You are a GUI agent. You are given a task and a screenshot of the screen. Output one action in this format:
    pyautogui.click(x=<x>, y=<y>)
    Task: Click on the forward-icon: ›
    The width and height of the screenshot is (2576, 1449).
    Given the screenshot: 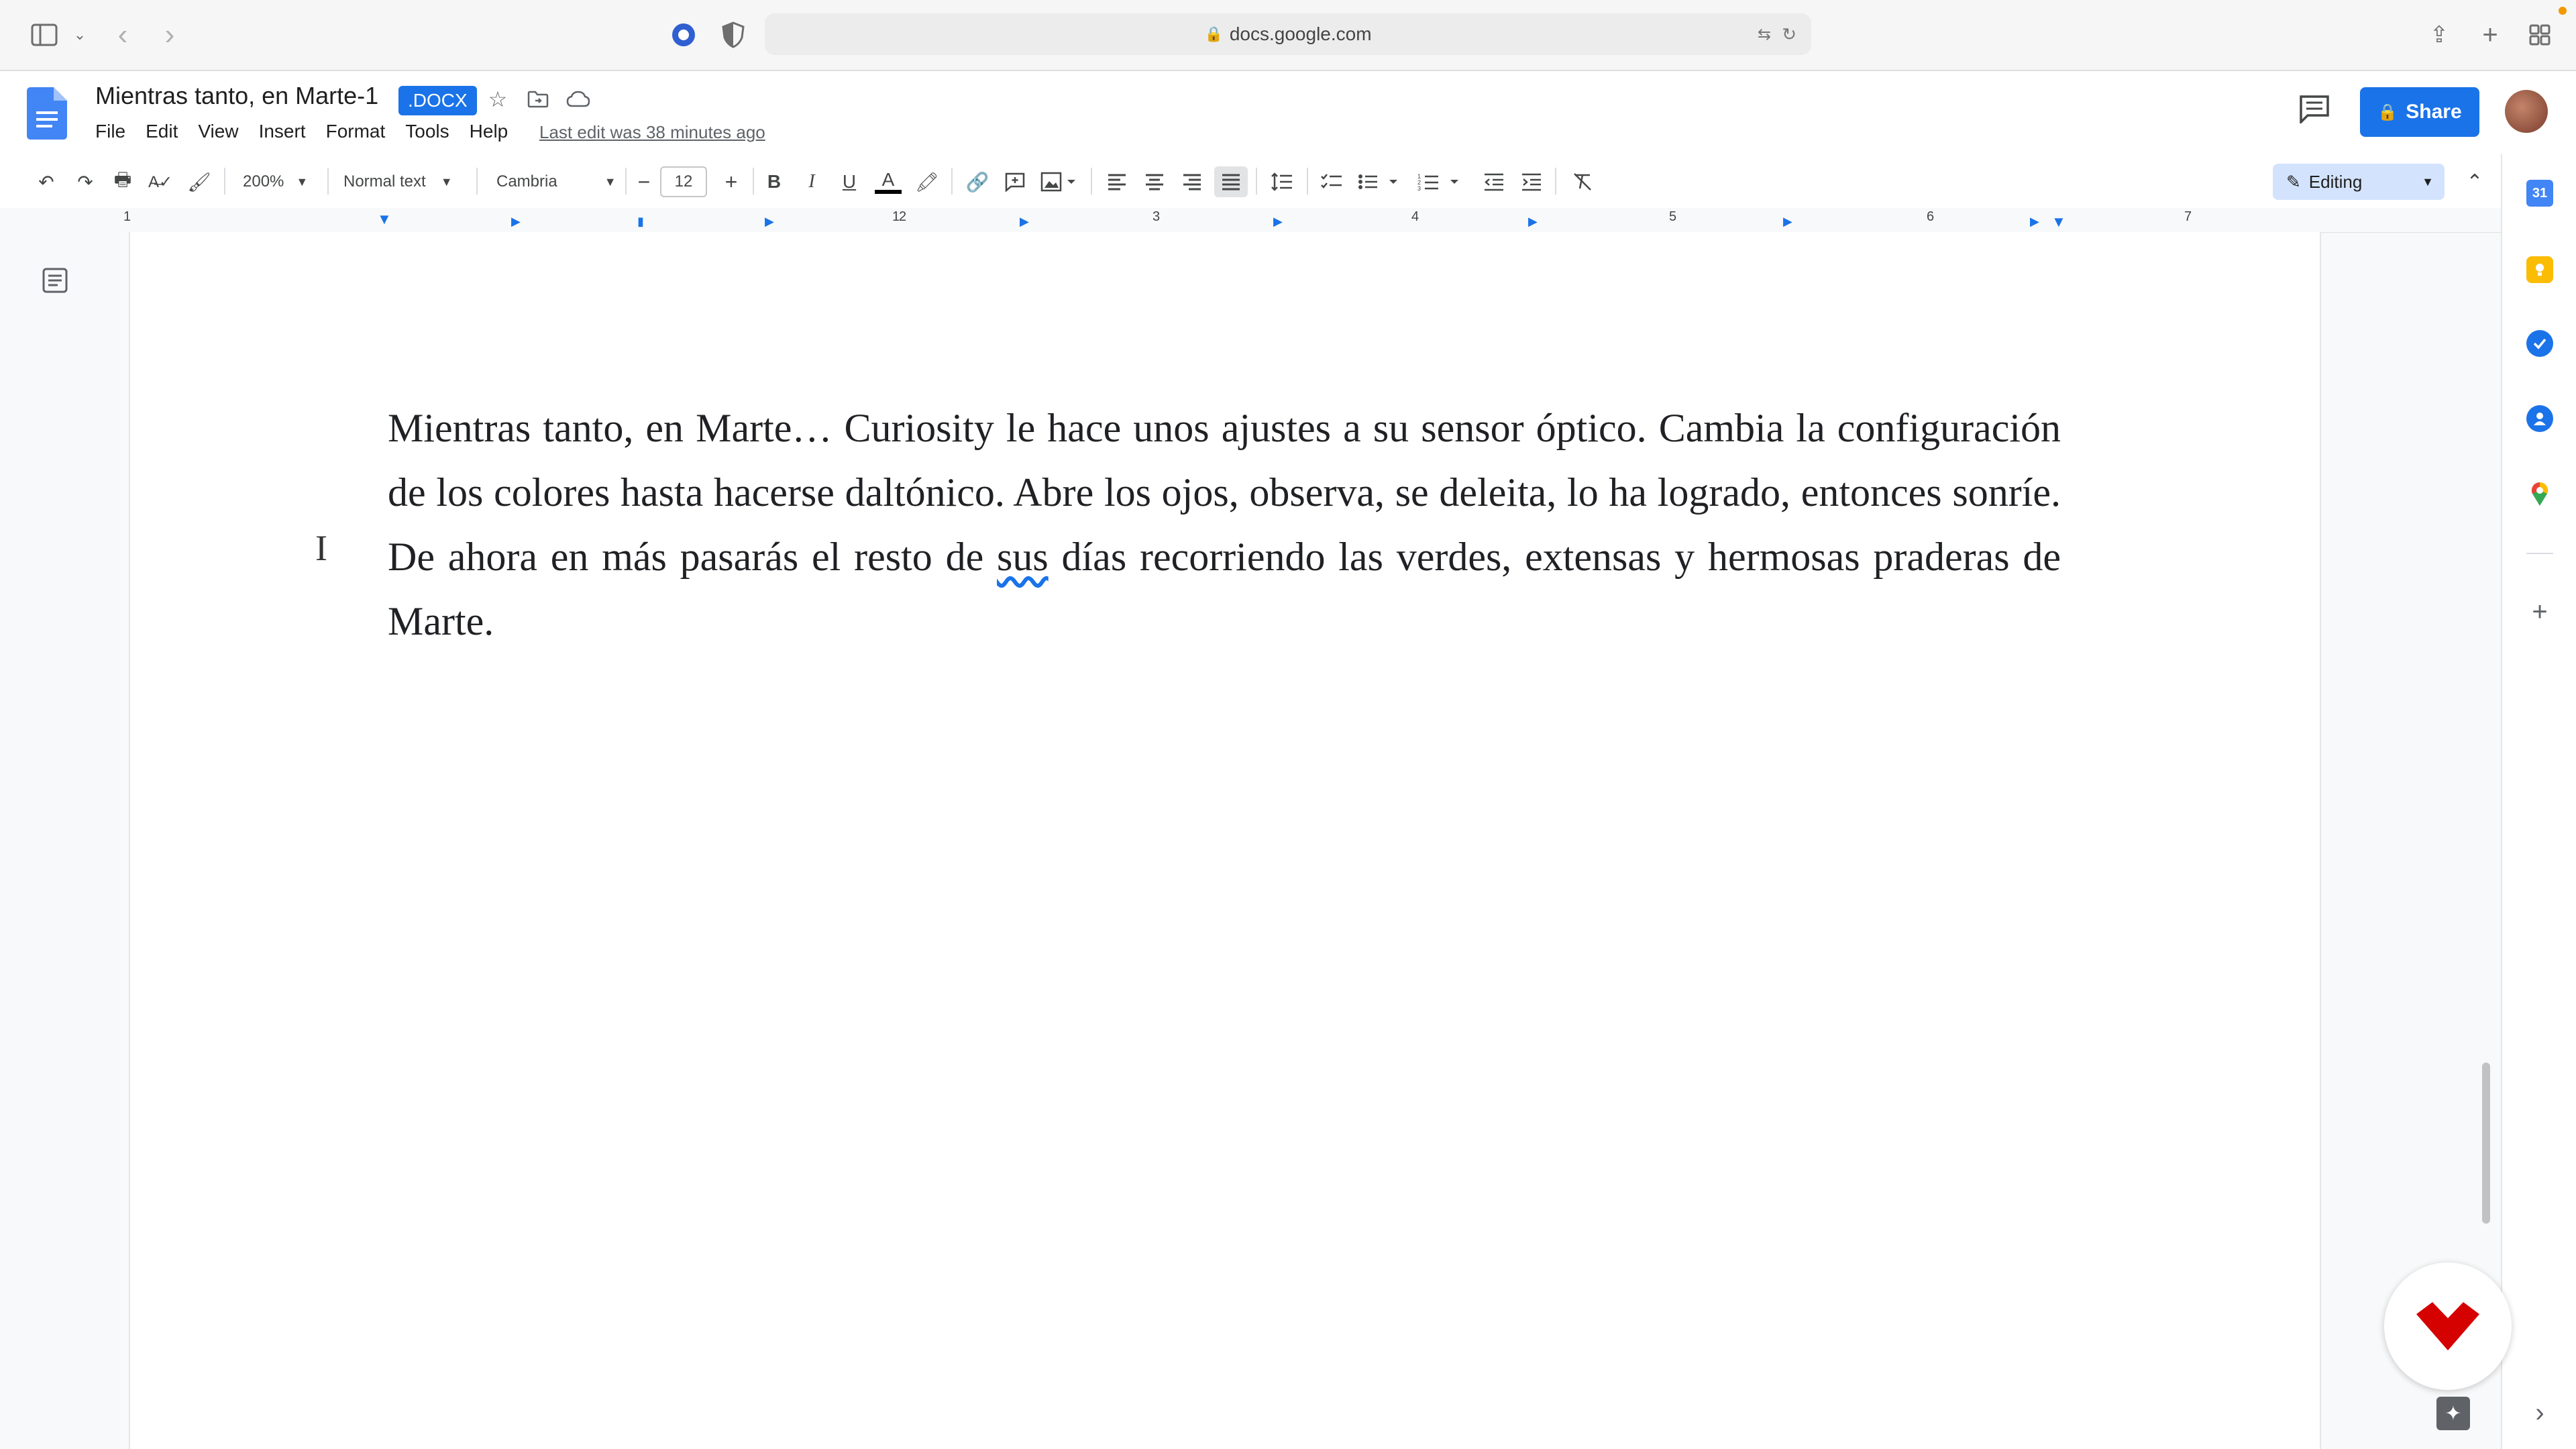 What is the action you would take?
    pyautogui.click(x=169, y=35)
    